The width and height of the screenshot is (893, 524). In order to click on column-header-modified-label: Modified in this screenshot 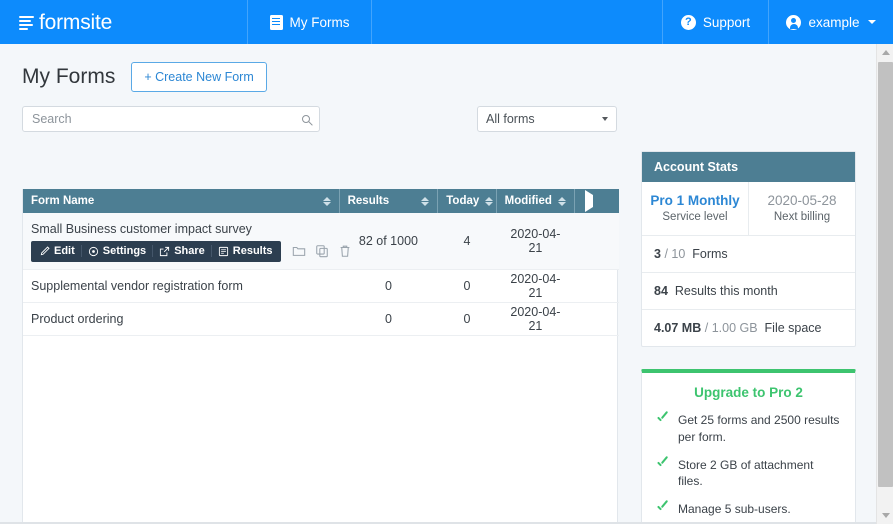, I will do `click(528, 201)`.